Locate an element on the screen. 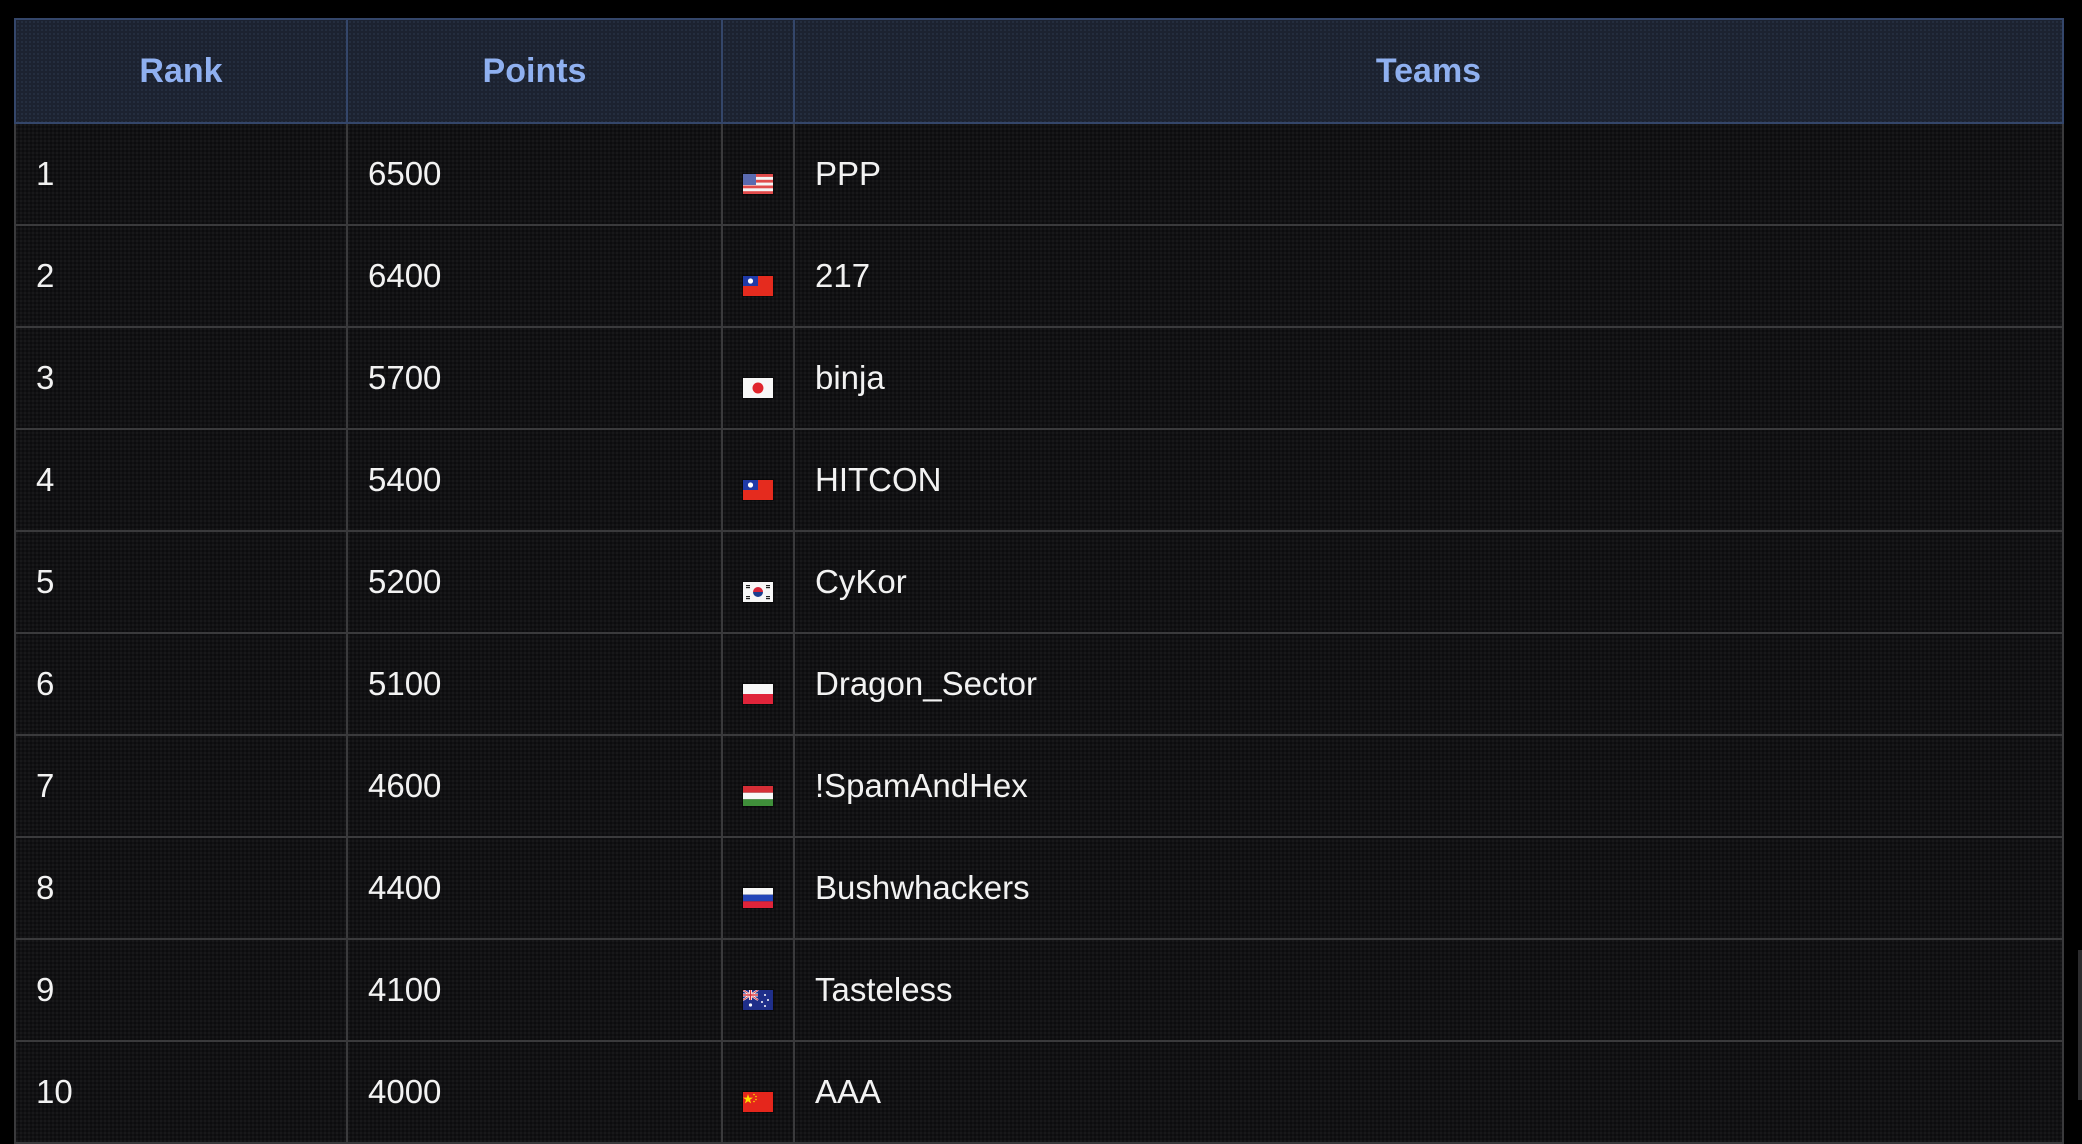  team-name-cell: AAA is located at coordinates (1428, 1092).